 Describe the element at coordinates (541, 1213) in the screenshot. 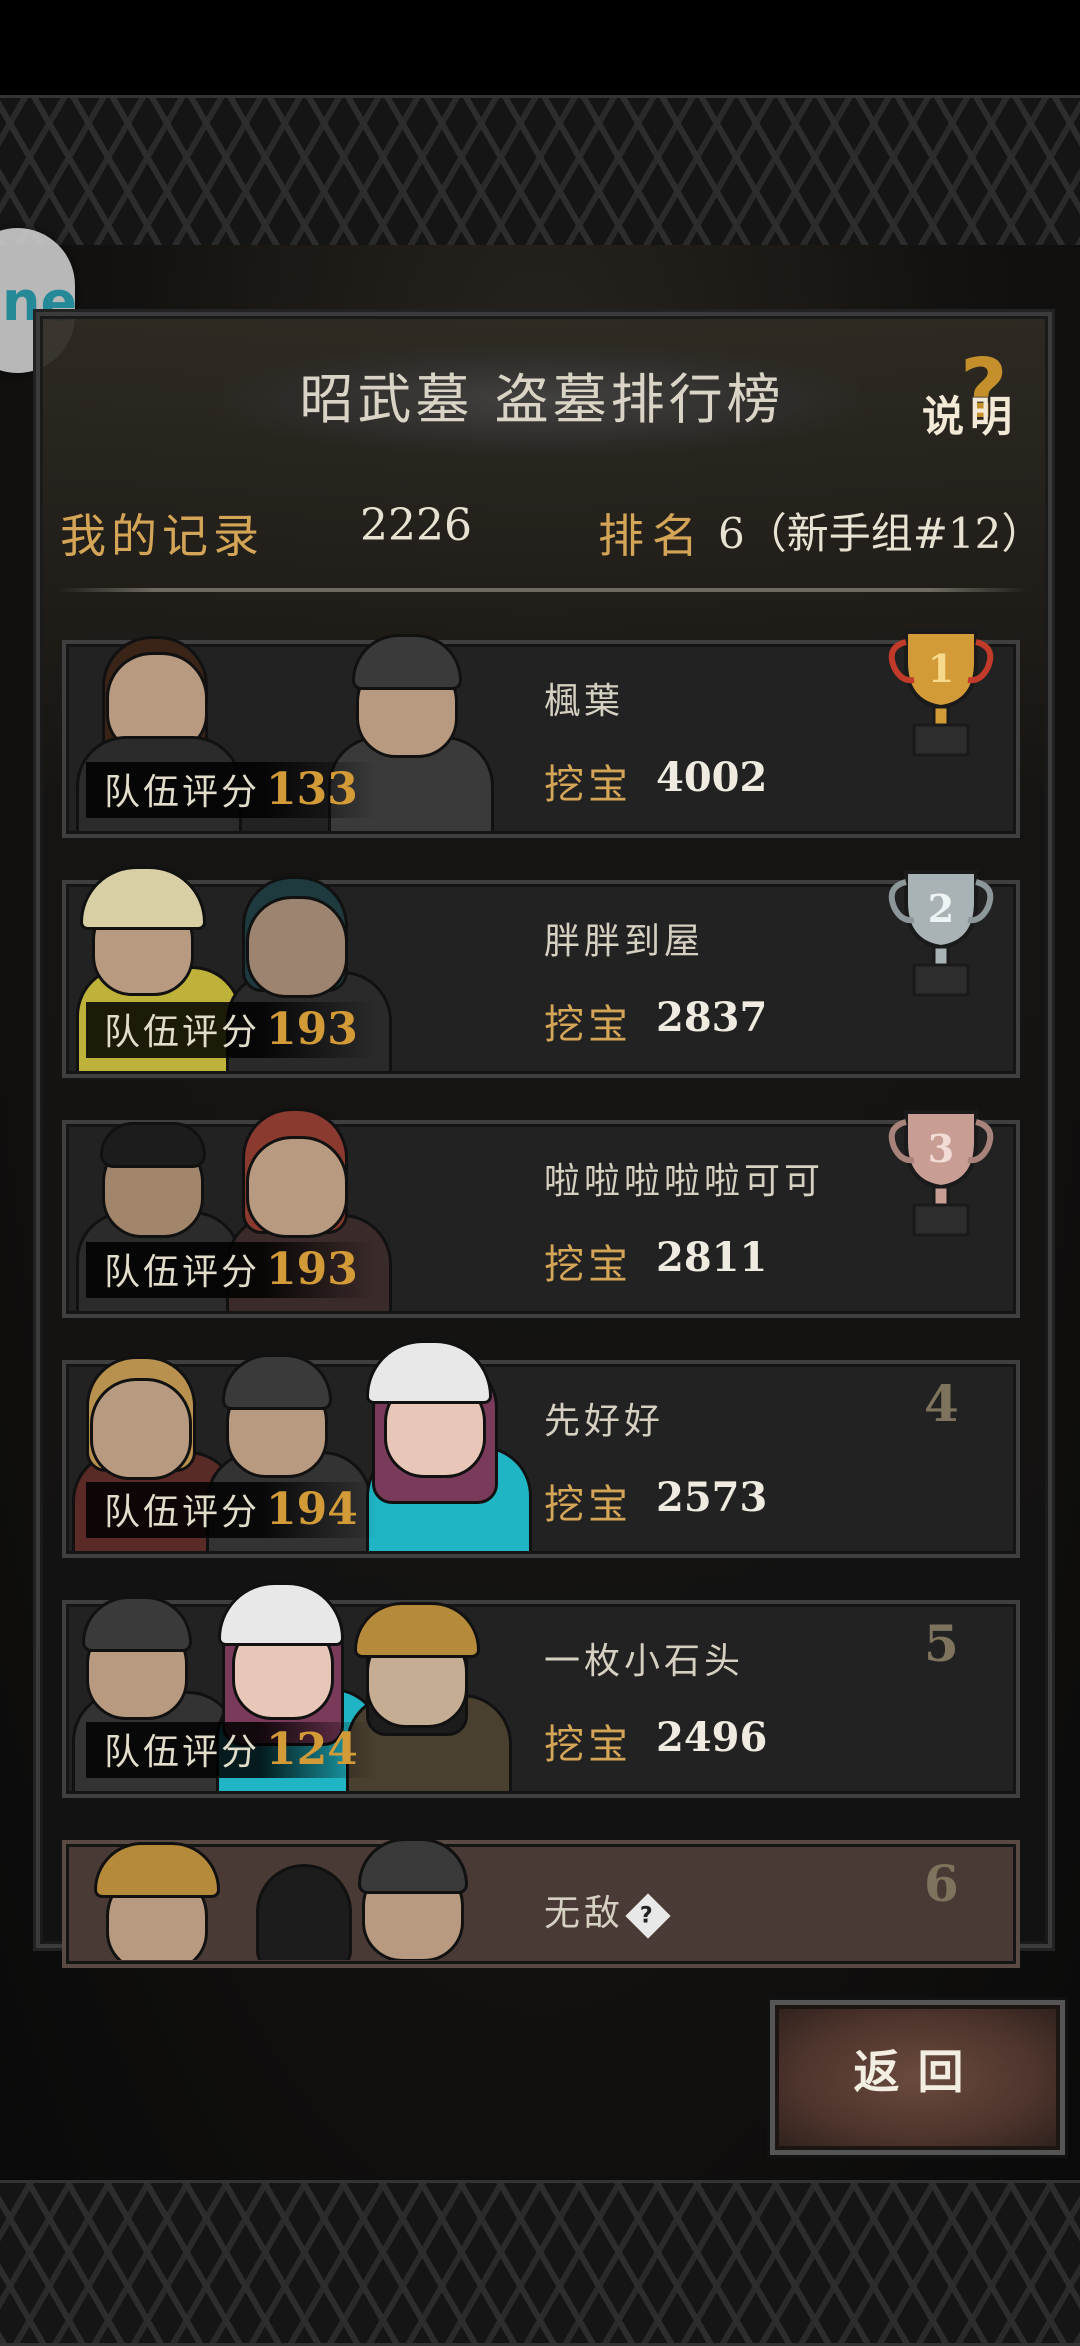

I see `leaderboard-row: 队伍评分 193 啦啦啦啦啦可可 挖宝 2811 3` at that location.